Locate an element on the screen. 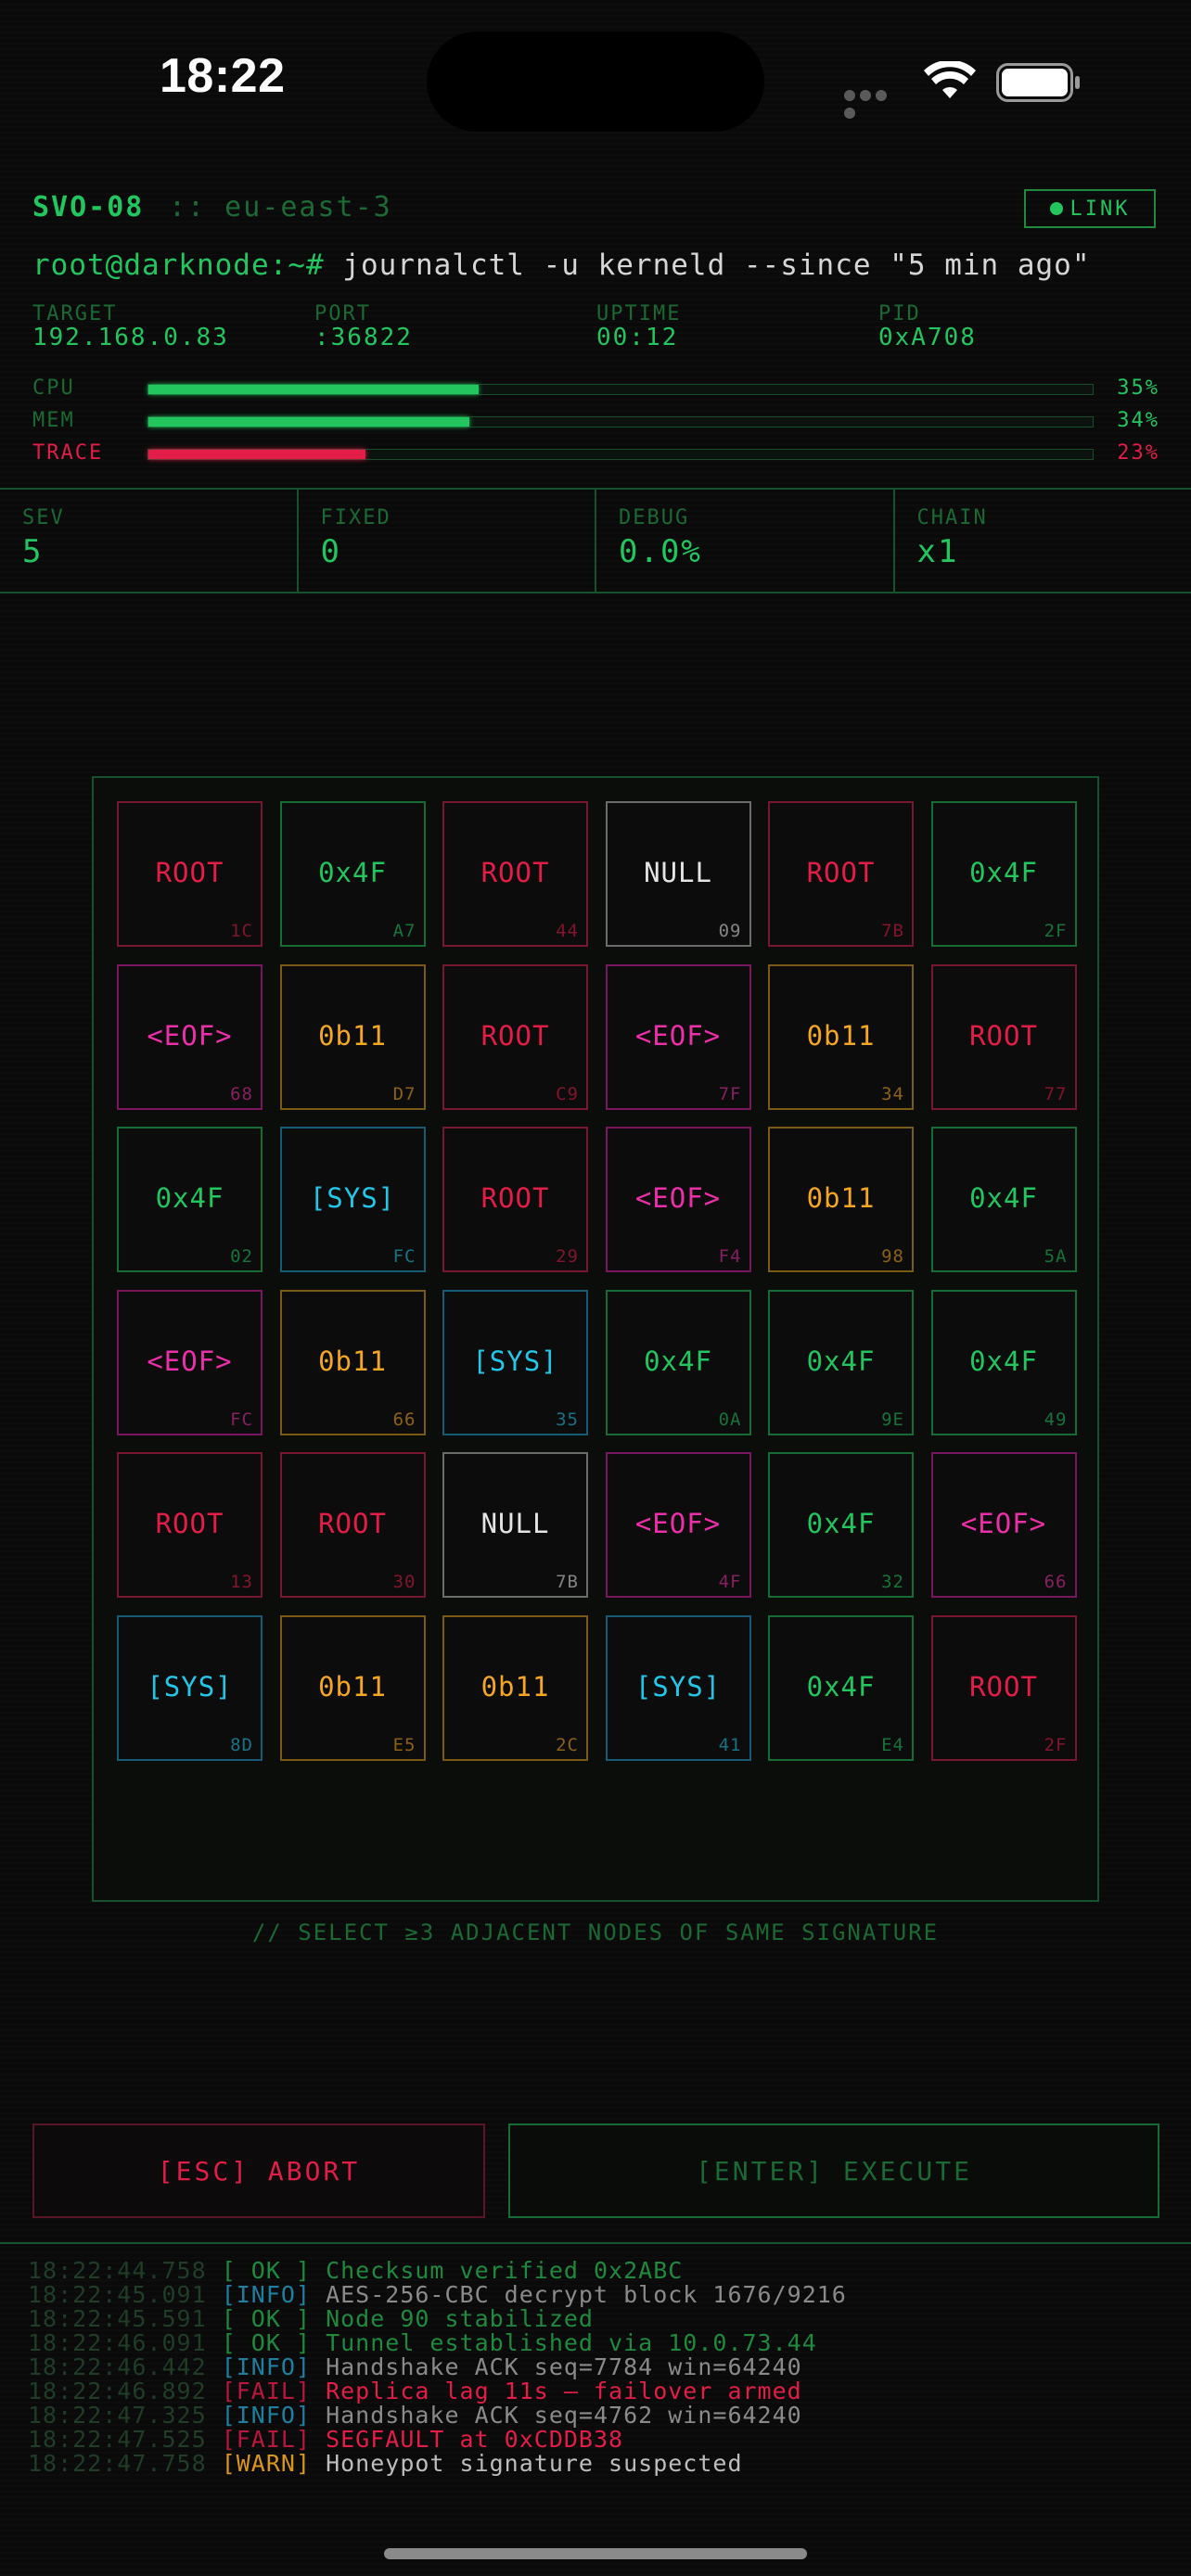 Image resolution: width=1191 pixels, height=2576 pixels. grid-tile-root: ROOT 29 is located at coordinates (515, 1199).